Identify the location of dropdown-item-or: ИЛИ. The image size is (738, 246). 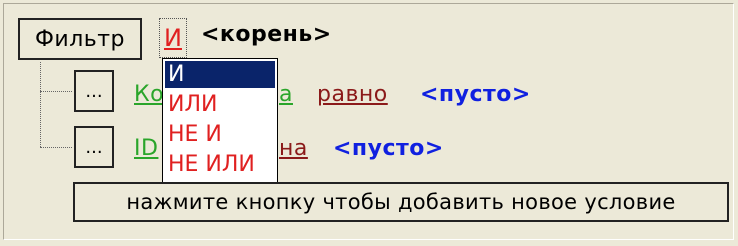
(220, 104).